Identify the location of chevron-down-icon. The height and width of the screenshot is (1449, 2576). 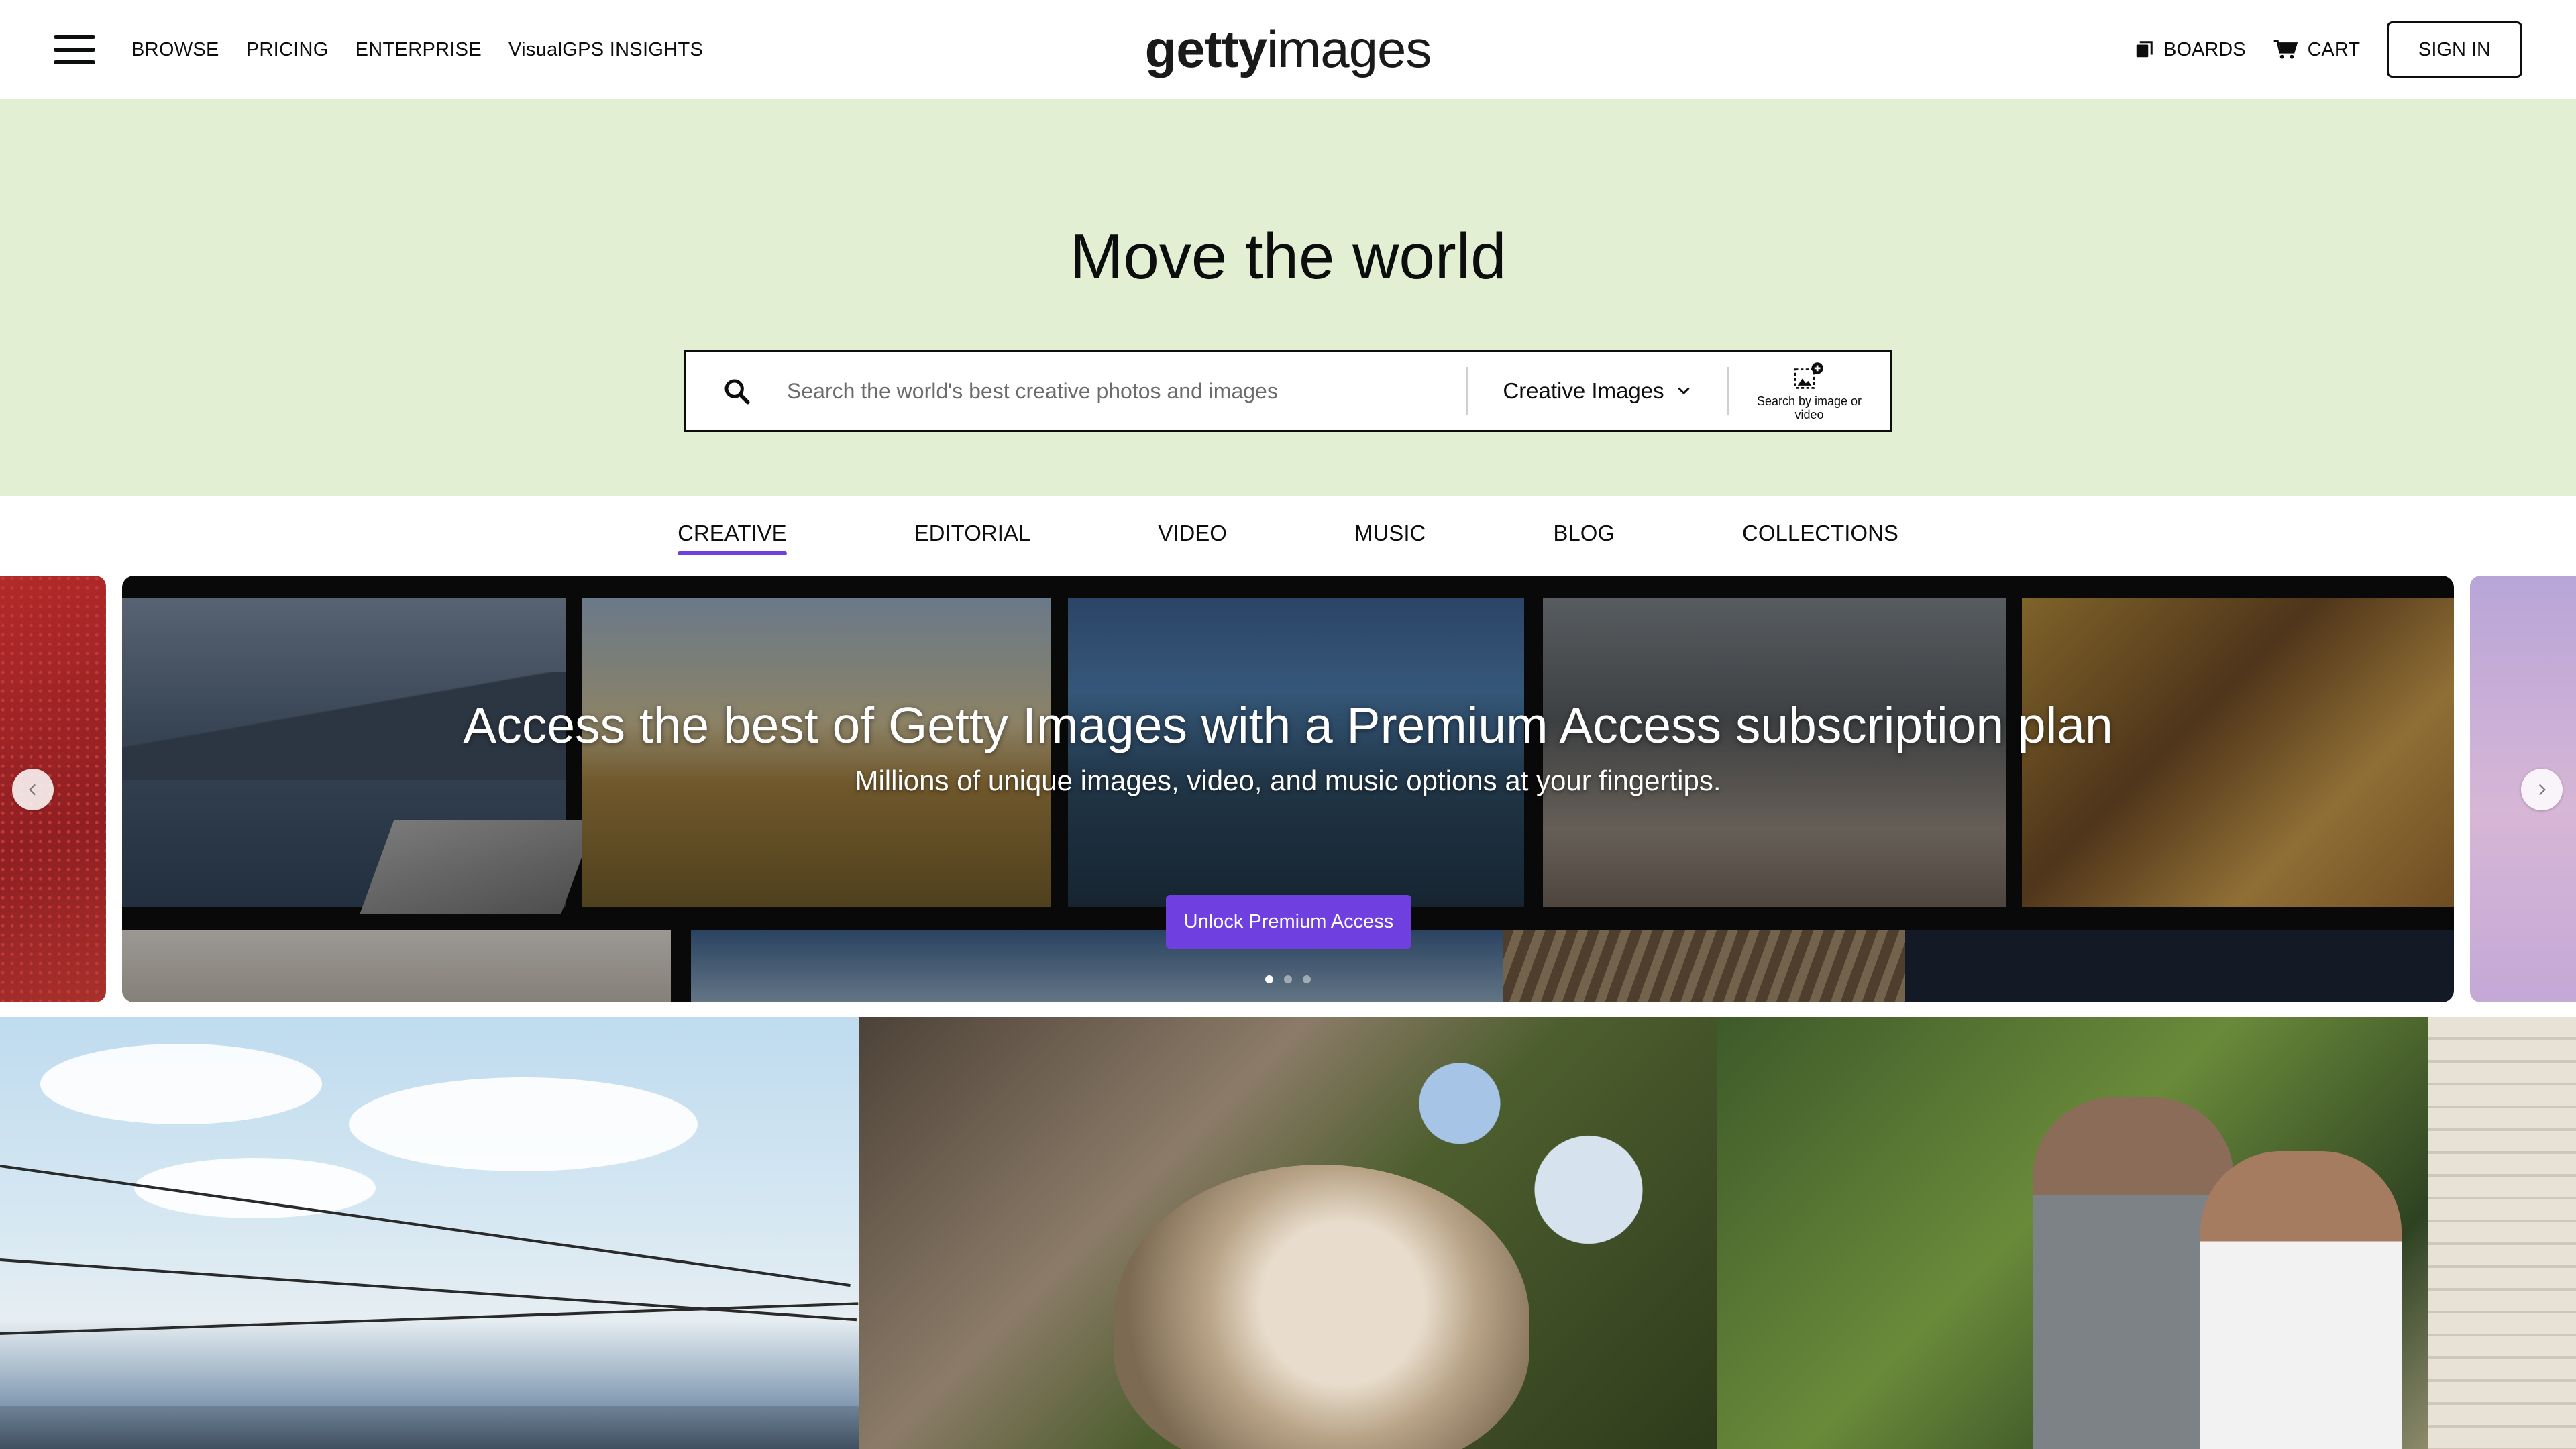
(1684, 391).